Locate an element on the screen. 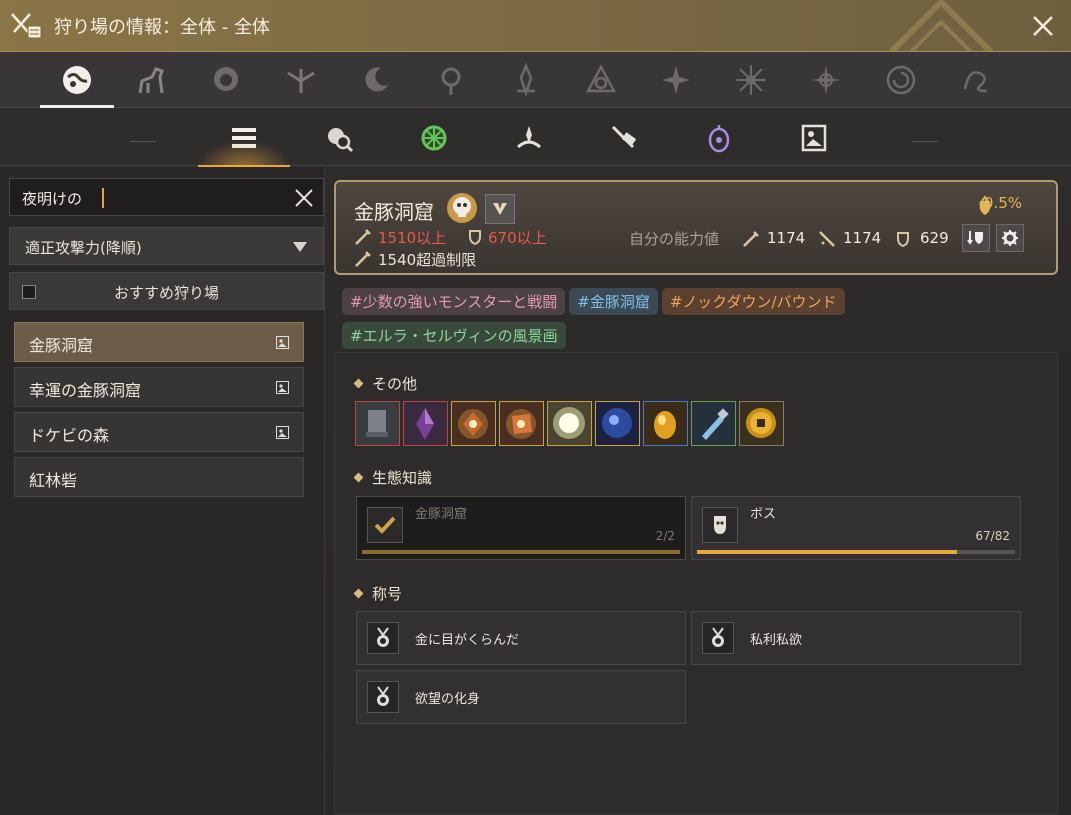 Image resolution: width=1071 pixels, height=815 pixels. category-knot is located at coordinates (601, 80).